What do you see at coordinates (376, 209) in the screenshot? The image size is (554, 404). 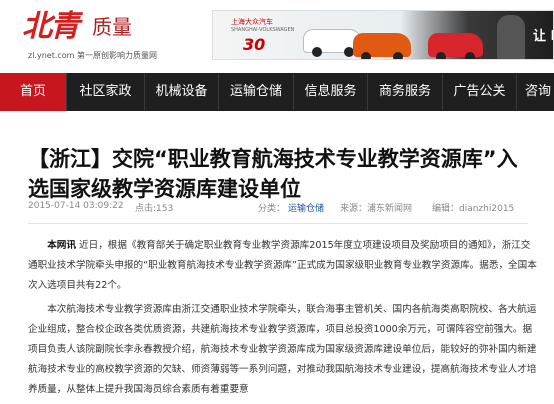 I see `article-source: 来源：浦东新闻网` at bounding box center [376, 209].